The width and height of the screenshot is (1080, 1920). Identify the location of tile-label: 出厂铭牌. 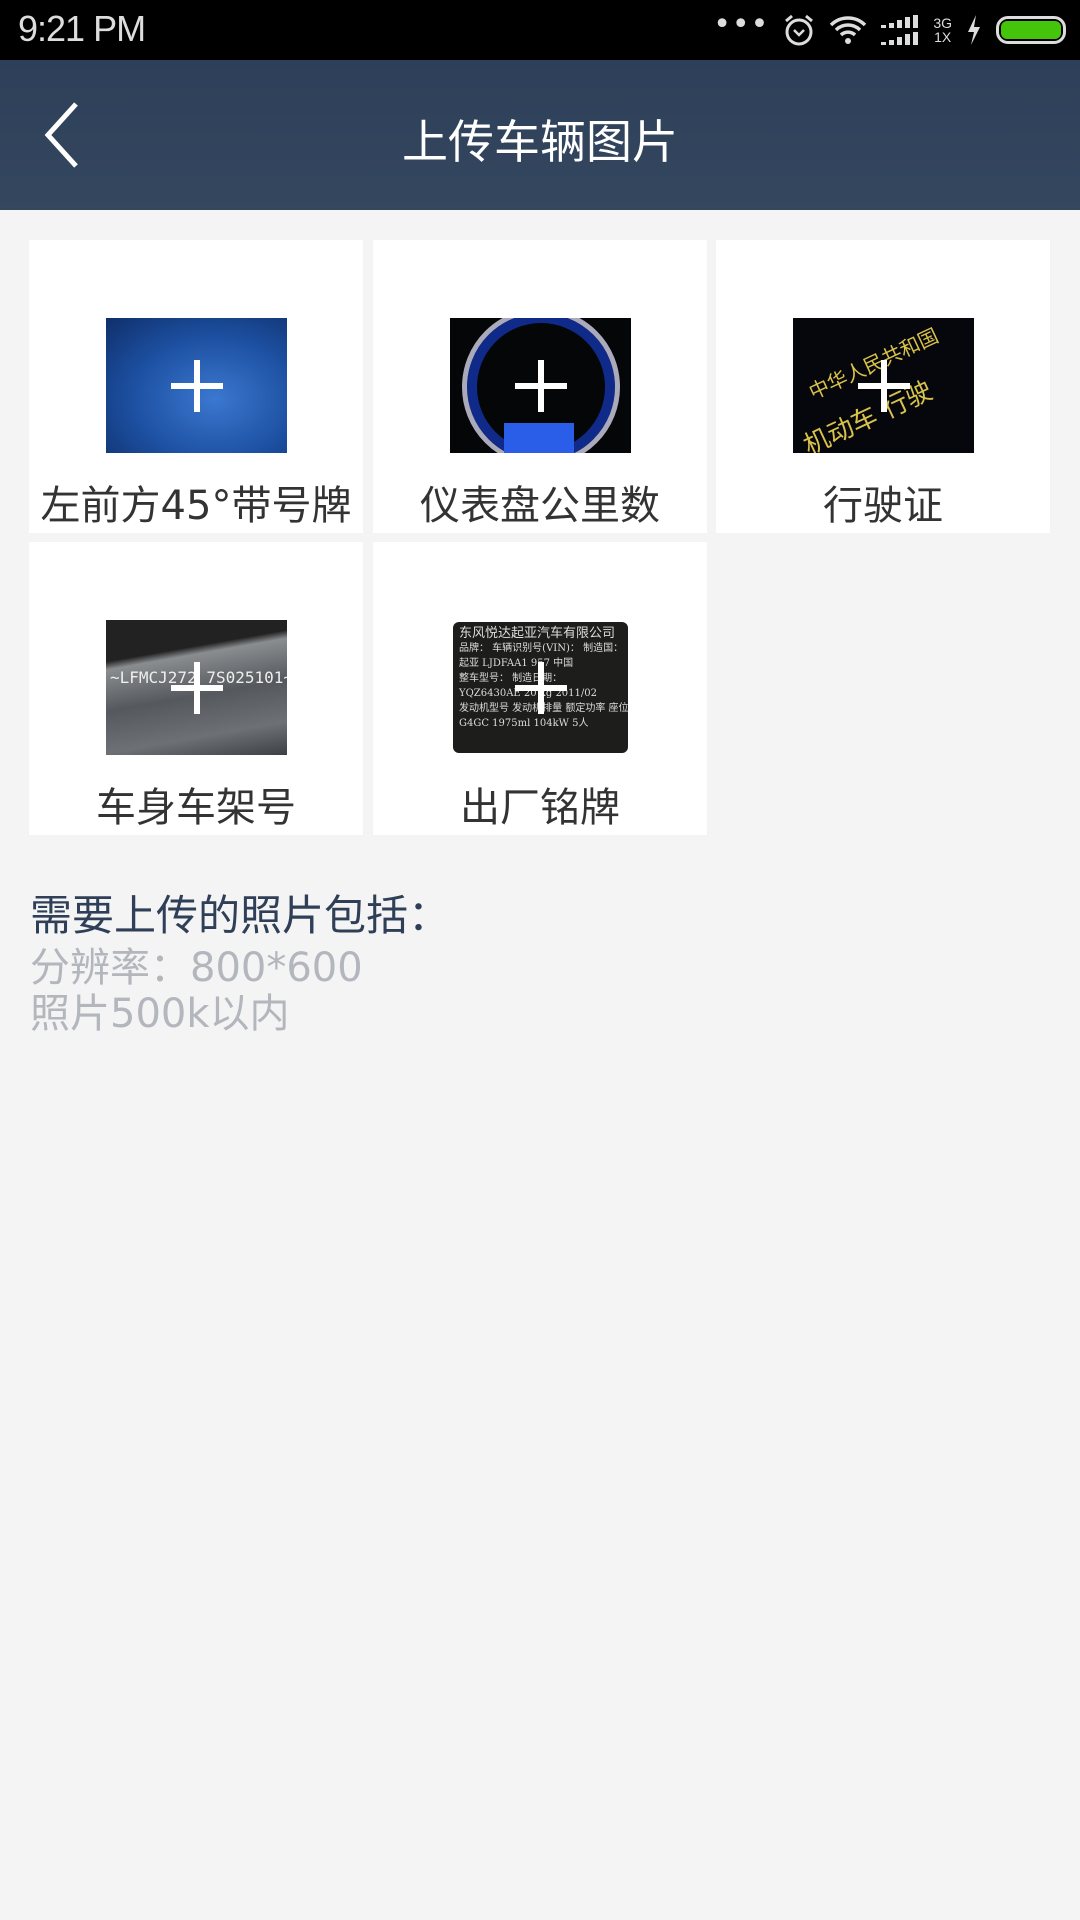
(540, 808).